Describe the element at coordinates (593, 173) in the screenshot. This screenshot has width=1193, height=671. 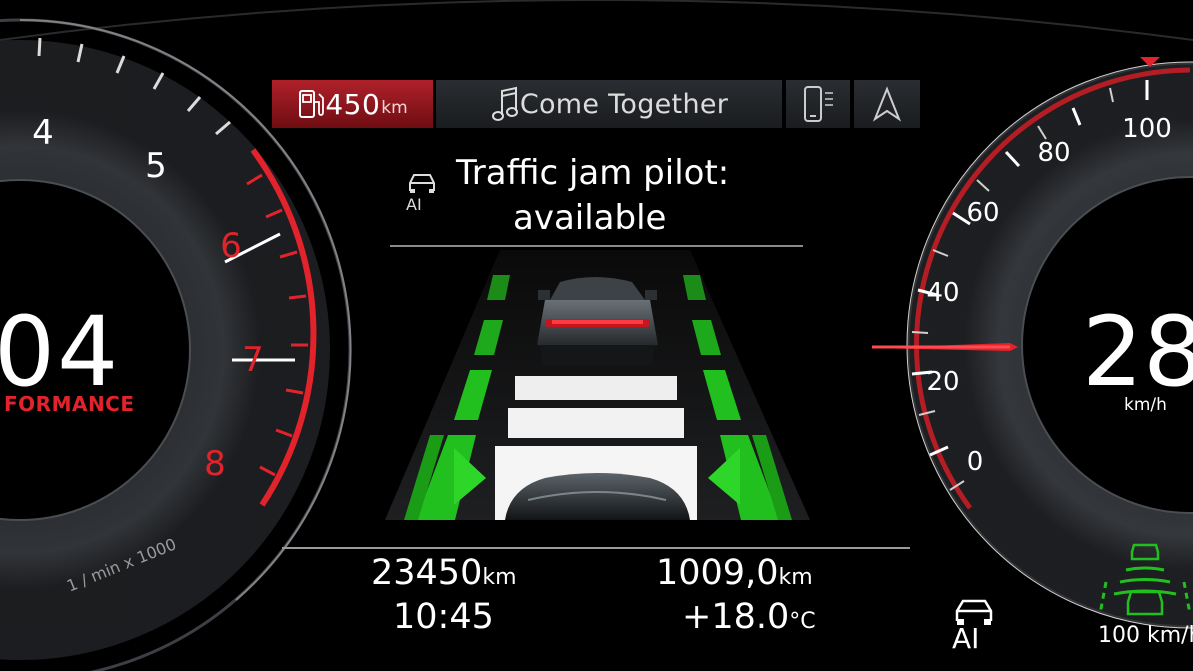
I see `pilot-status-title: Traffic jam pilot:` at that location.